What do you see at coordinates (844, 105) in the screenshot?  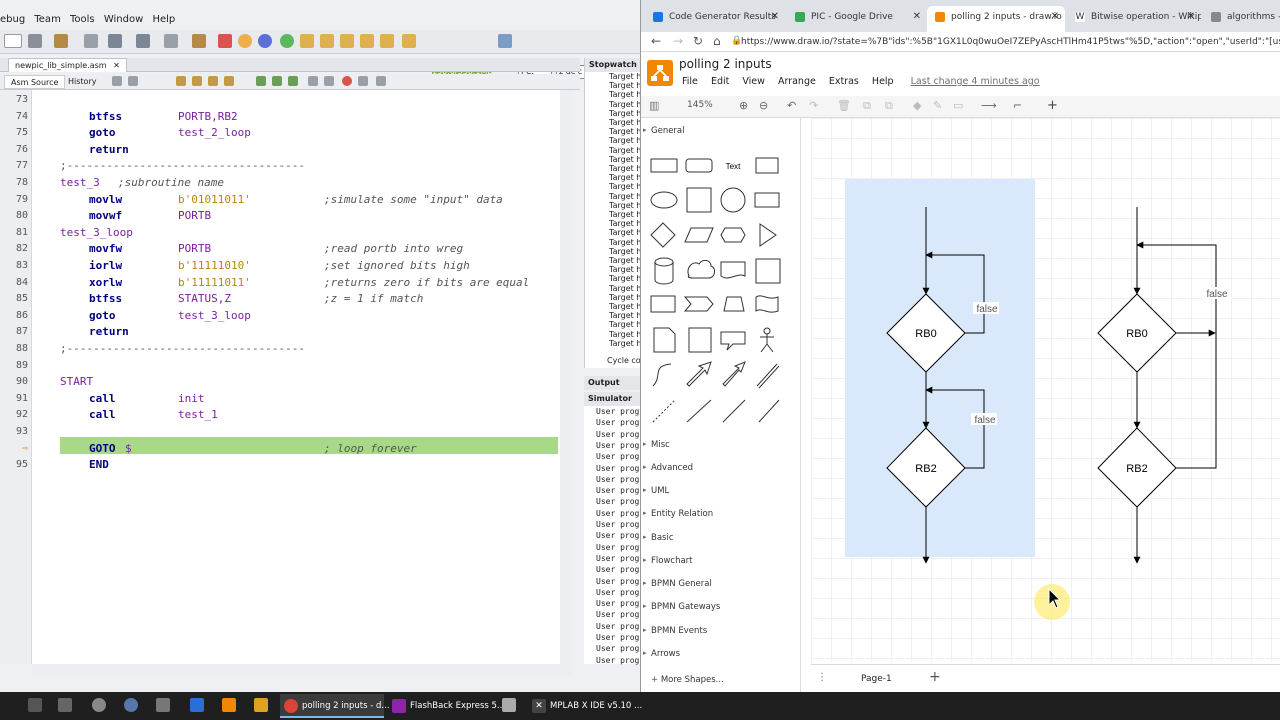 I see `delete-icon: 🗑` at bounding box center [844, 105].